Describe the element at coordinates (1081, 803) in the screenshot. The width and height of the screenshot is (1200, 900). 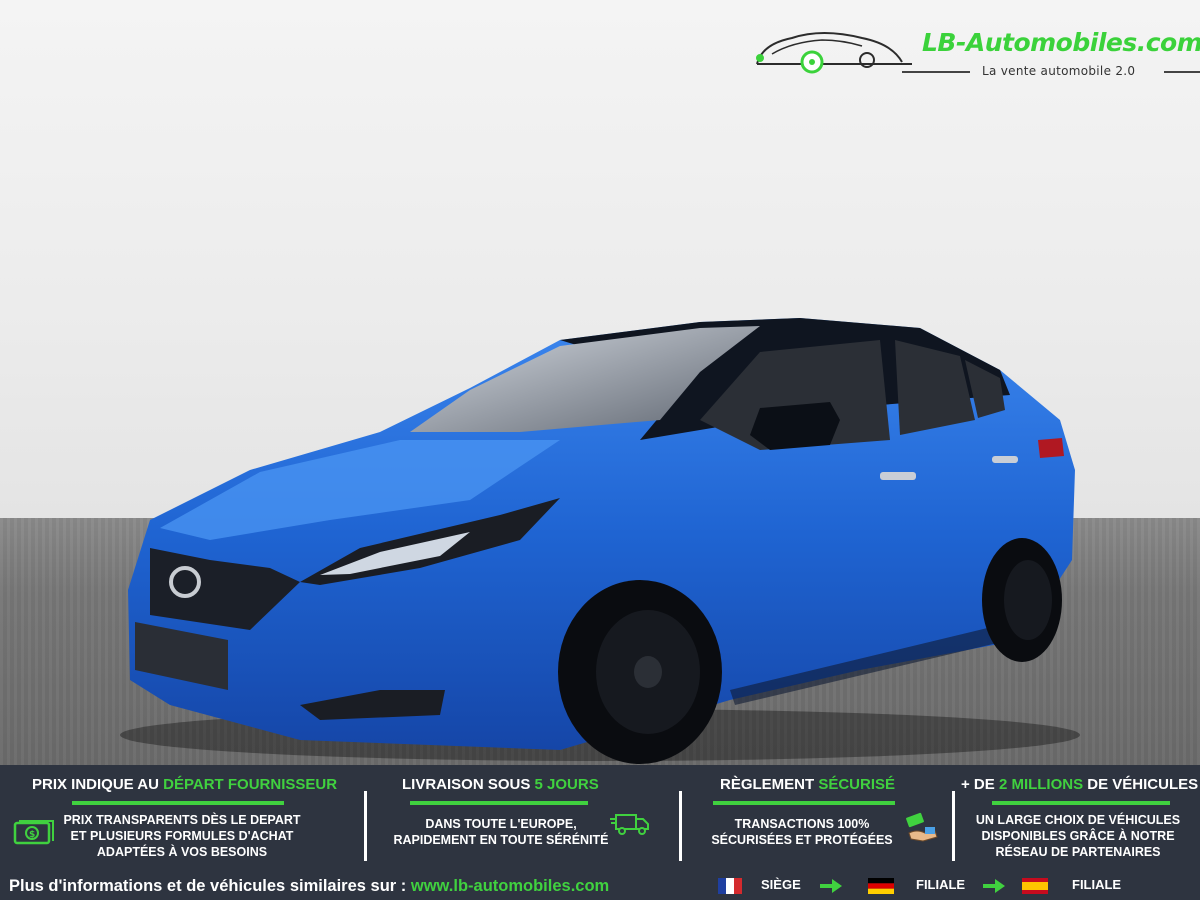
I see `vehicles-underline` at that location.